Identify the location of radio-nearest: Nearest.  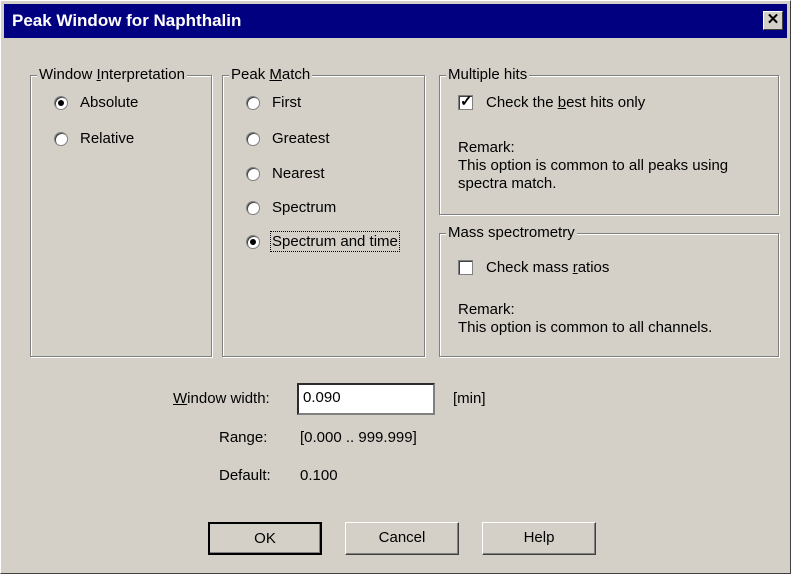
(285, 173).